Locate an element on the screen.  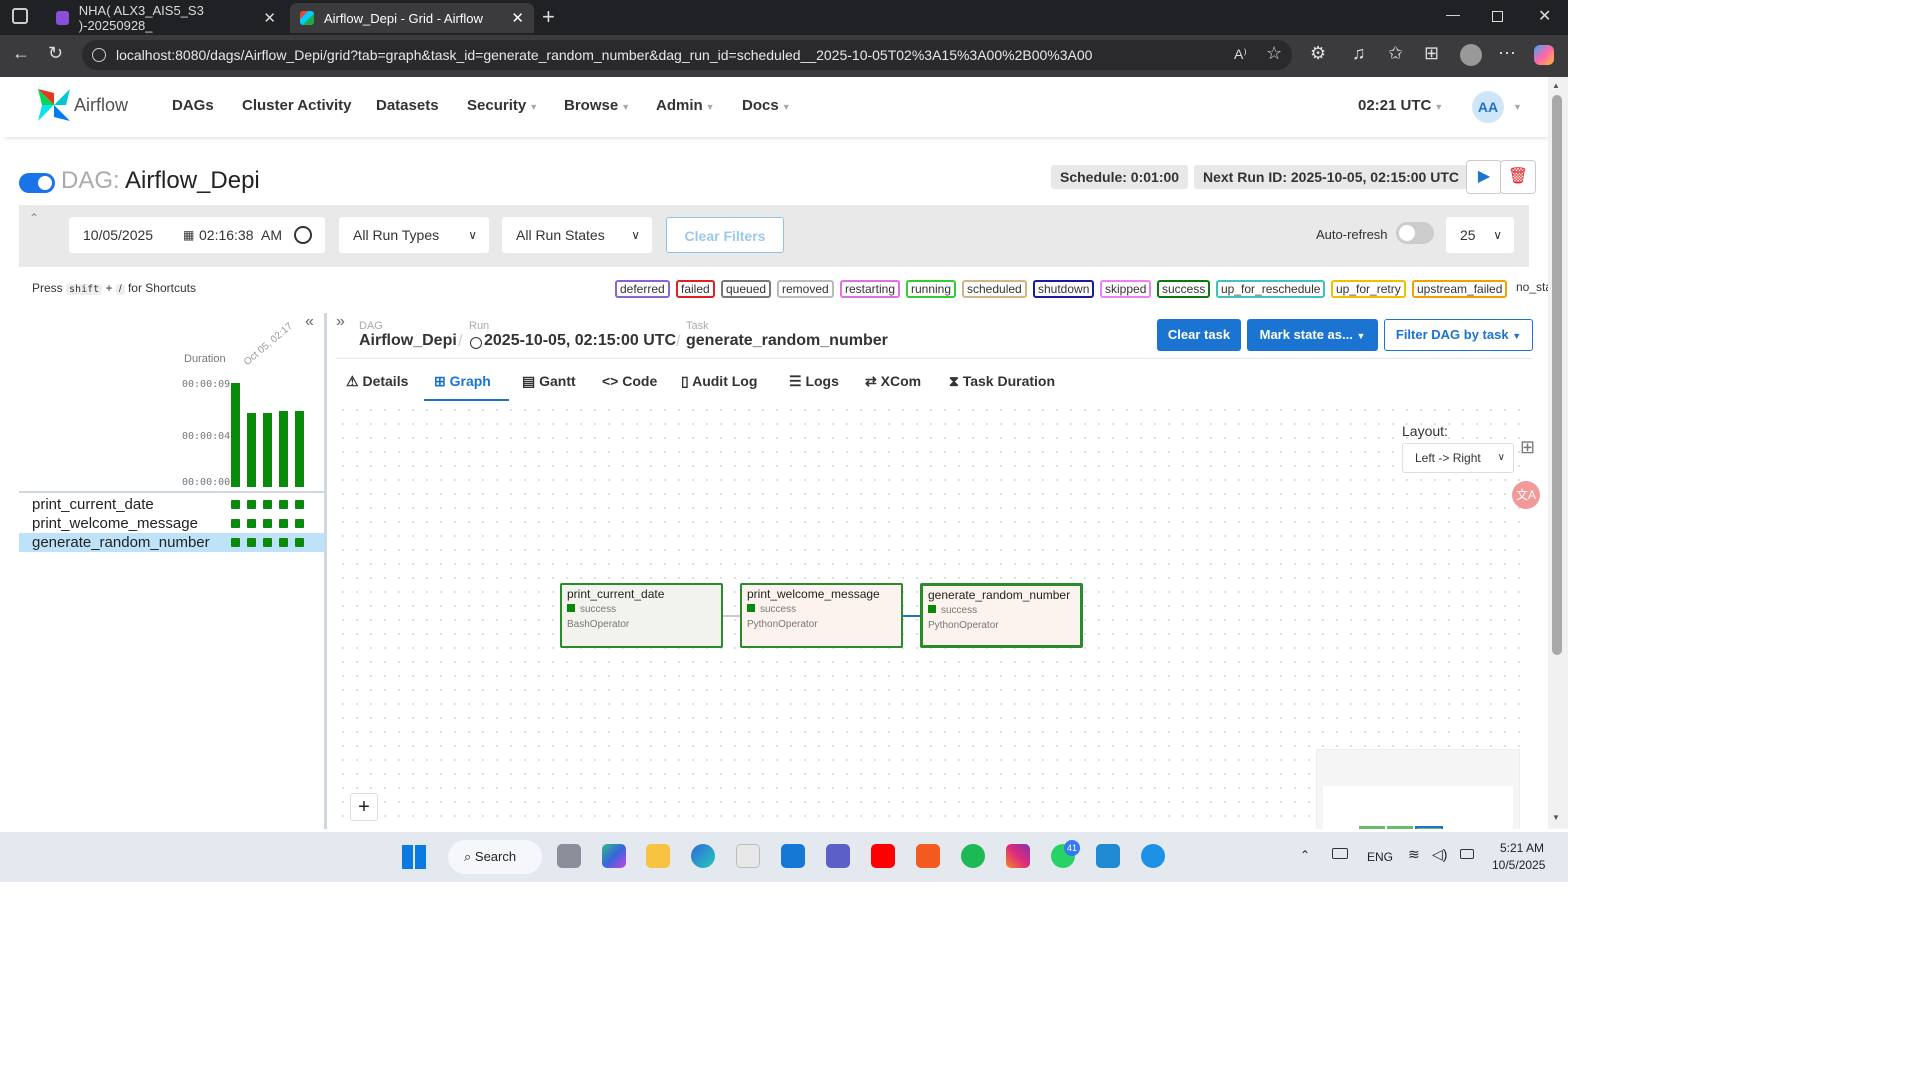
tab-xcom: ⇄ XCom is located at coordinates (893, 381).